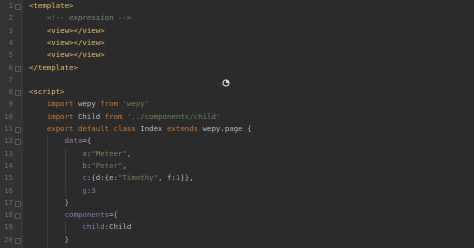 This screenshot has width=474, height=248. Describe the element at coordinates (237, 153) in the screenshot. I see `code-line: 13 a:"Meteer",` at that location.